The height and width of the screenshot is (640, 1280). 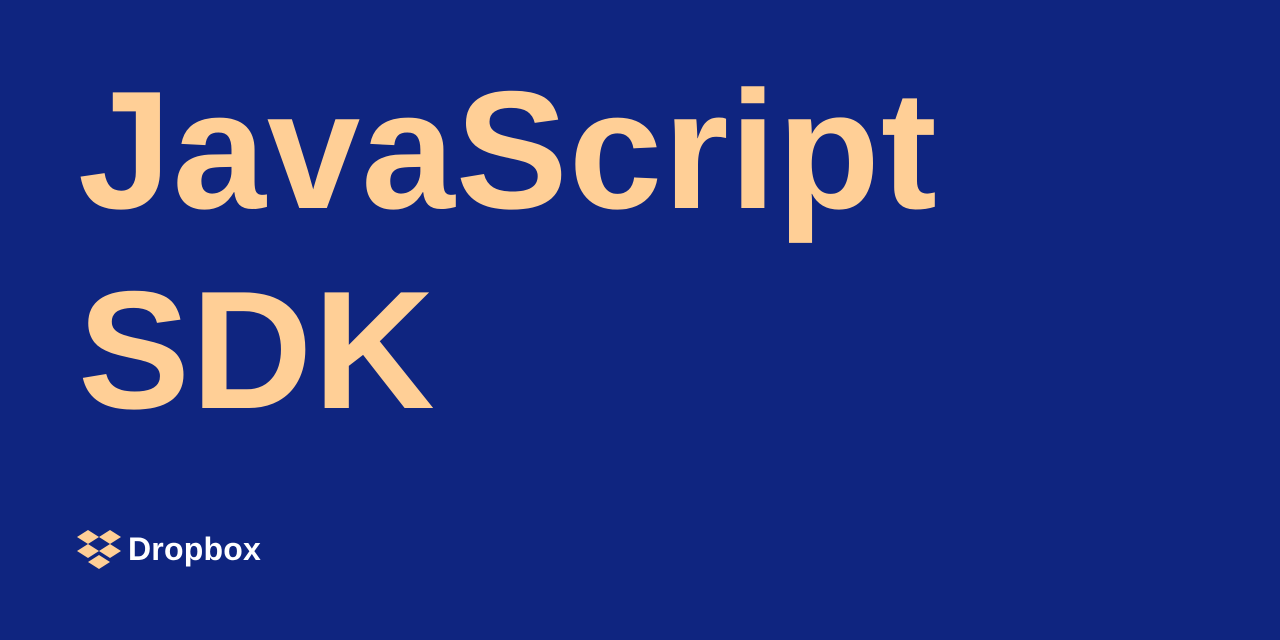 I want to click on dropbox-brand: Dropbox, so click(x=168, y=549).